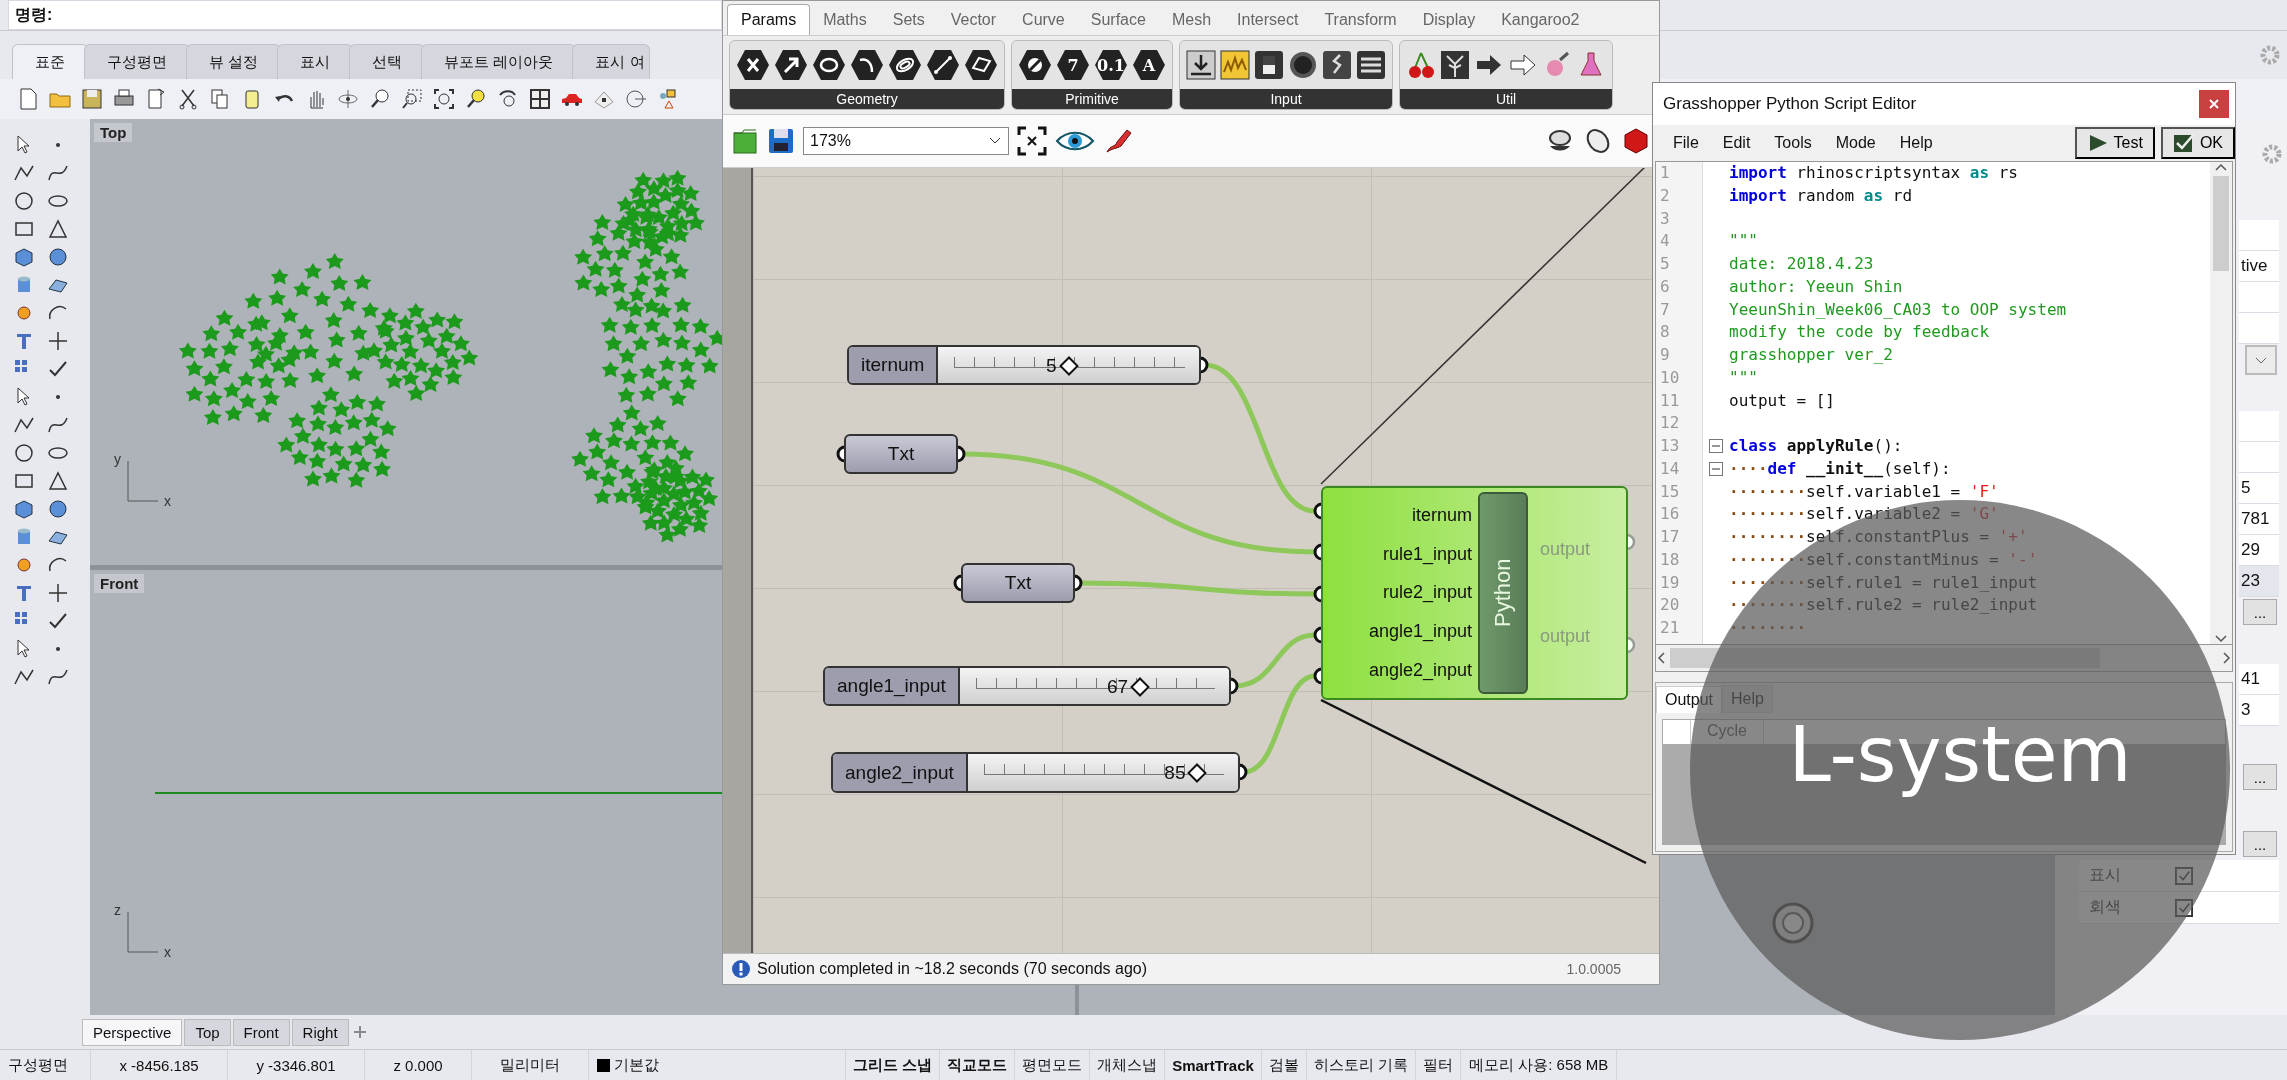 The height and width of the screenshot is (1080, 2287). What do you see at coordinates (113, 132) in the screenshot?
I see `viewport-title: Top` at bounding box center [113, 132].